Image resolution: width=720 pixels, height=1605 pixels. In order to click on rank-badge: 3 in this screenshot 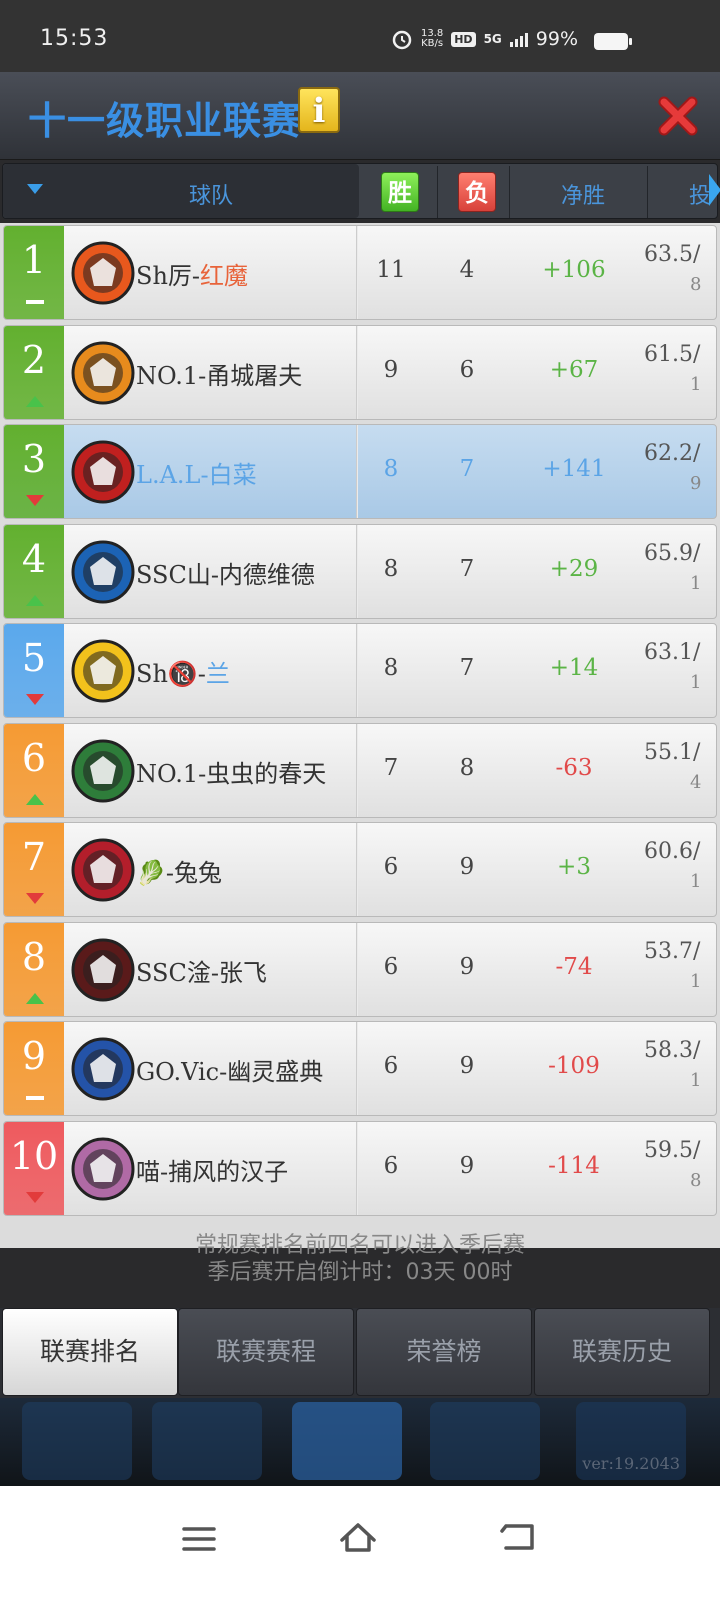, I will do `click(34, 471)`.